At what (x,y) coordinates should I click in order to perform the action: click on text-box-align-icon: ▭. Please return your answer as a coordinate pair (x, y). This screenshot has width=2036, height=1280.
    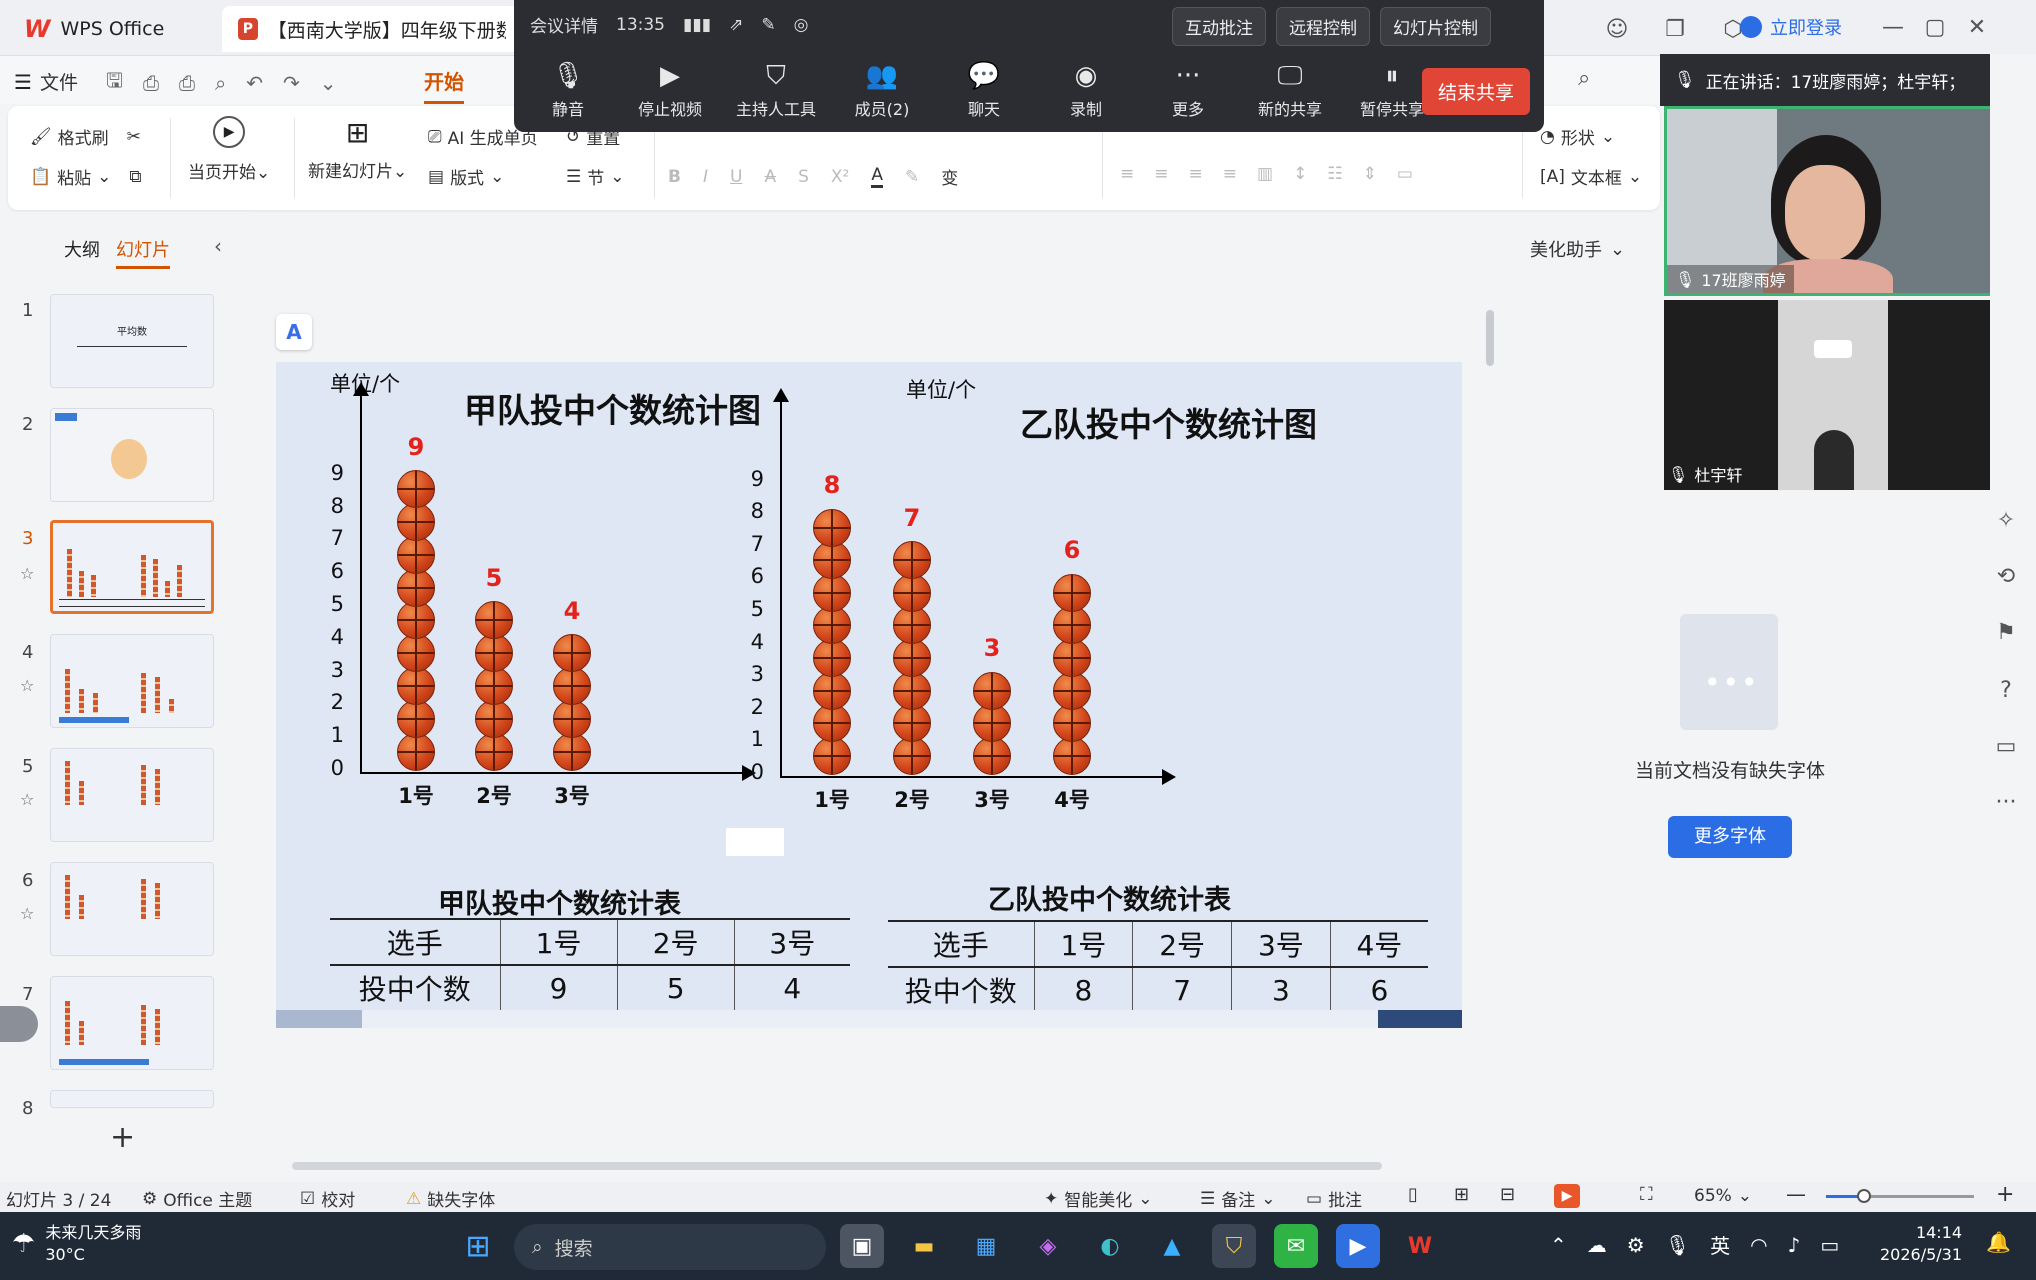
    Looking at the image, I should click on (1405, 174).